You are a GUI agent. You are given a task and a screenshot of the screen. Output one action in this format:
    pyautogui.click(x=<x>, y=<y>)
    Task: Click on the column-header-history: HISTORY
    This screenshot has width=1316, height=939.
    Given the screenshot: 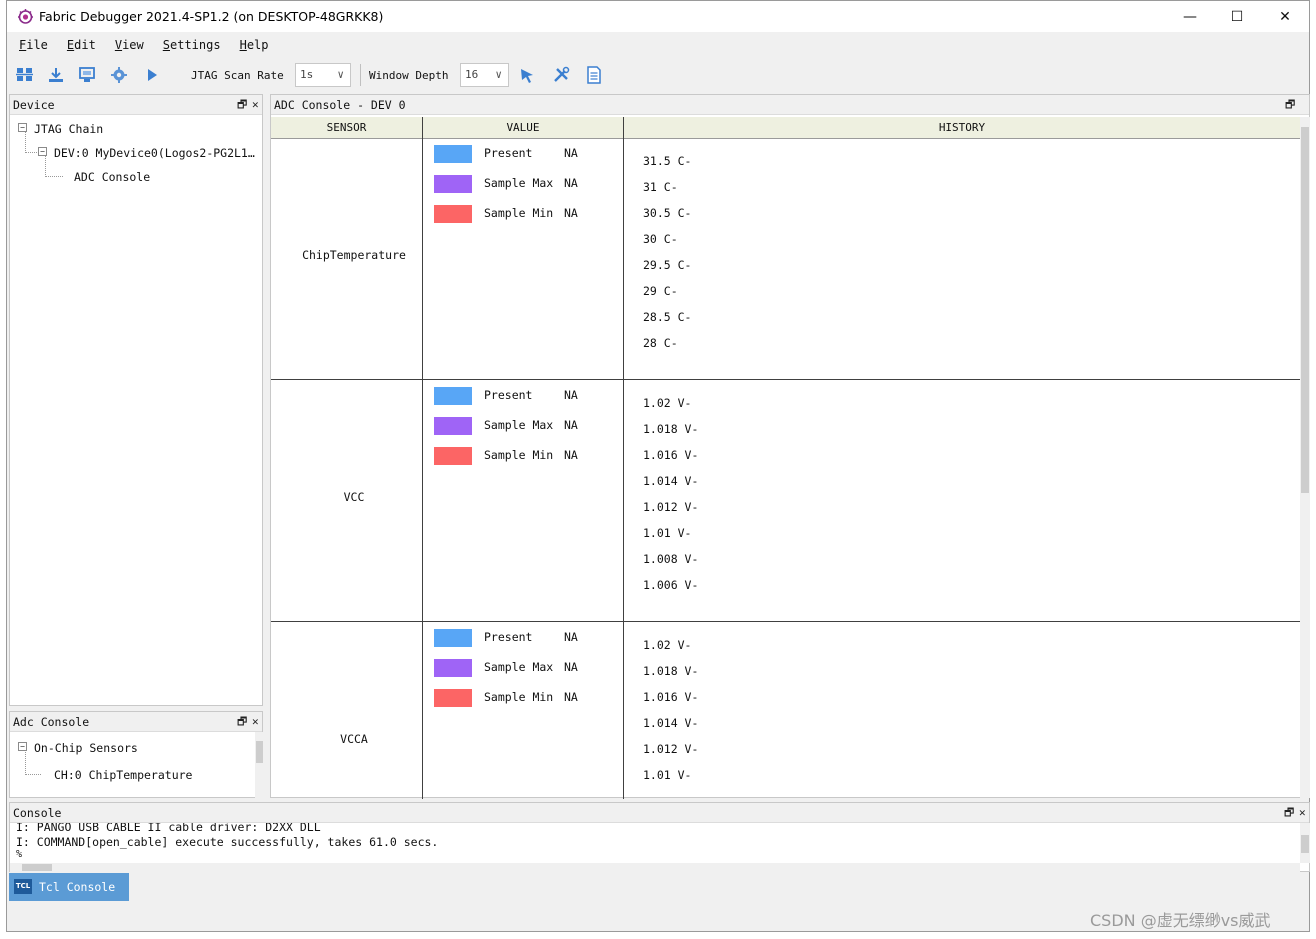 What is the action you would take?
    pyautogui.click(x=962, y=127)
    